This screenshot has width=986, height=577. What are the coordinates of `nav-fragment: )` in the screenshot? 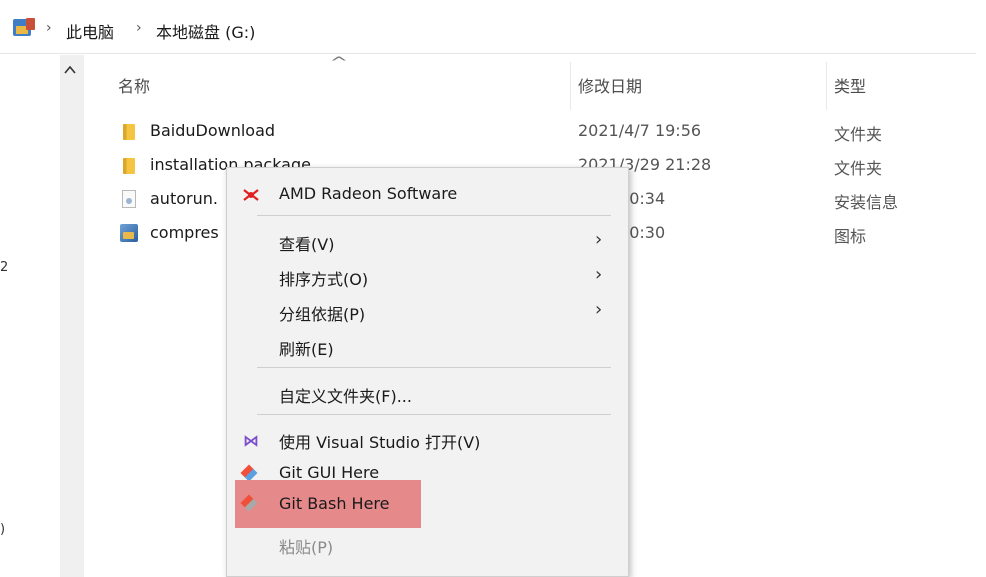 It's located at (3, 529).